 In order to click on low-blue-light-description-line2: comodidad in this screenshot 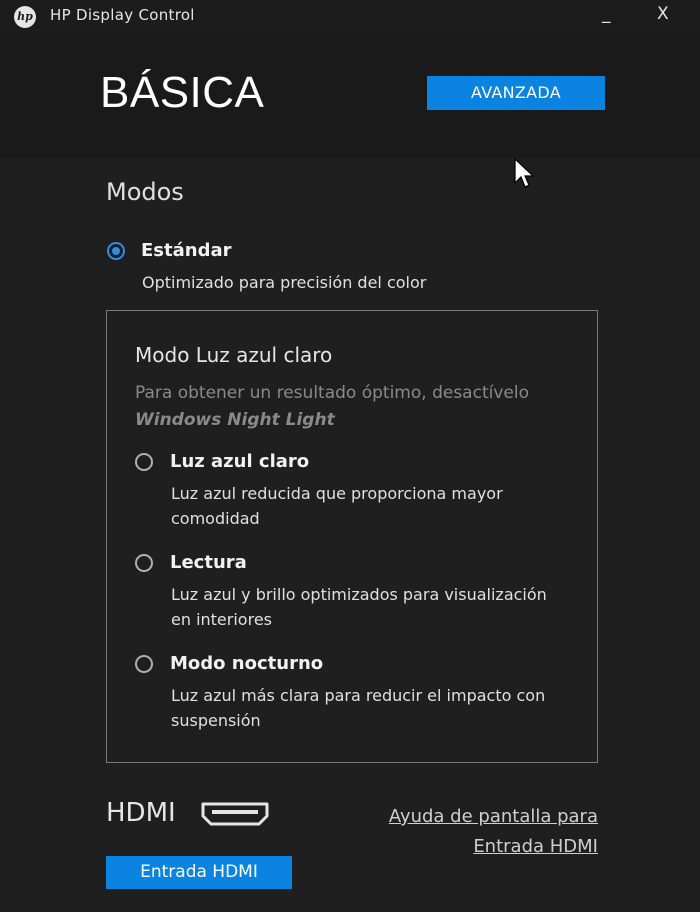, I will do `click(215, 518)`.